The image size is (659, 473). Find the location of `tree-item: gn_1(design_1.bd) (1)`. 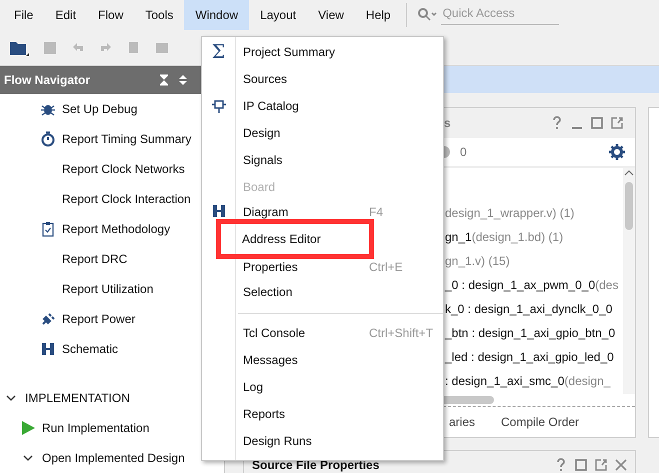

tree-item: gn_1(design_1.bd) (1) is located at coordinates (534, 237).